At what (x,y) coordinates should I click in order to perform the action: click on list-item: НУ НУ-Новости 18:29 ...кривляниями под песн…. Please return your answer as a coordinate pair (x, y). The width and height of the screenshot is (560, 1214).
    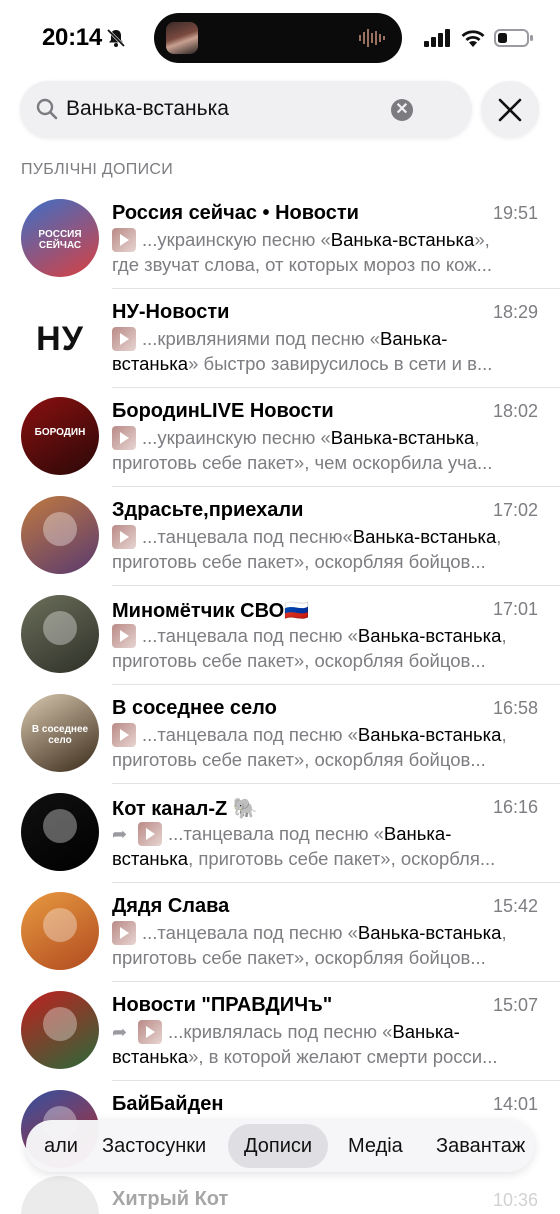
    Looking at the image, I should click on (280, 338).